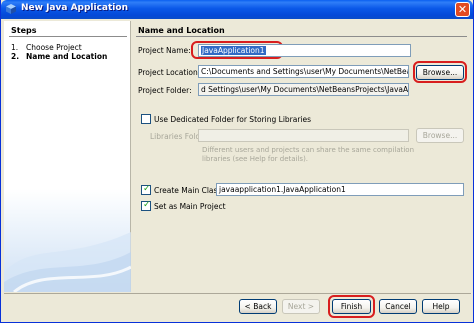  I want to click on main-class-value: javaapplication1.JavaApplication1, so click(282, 189).